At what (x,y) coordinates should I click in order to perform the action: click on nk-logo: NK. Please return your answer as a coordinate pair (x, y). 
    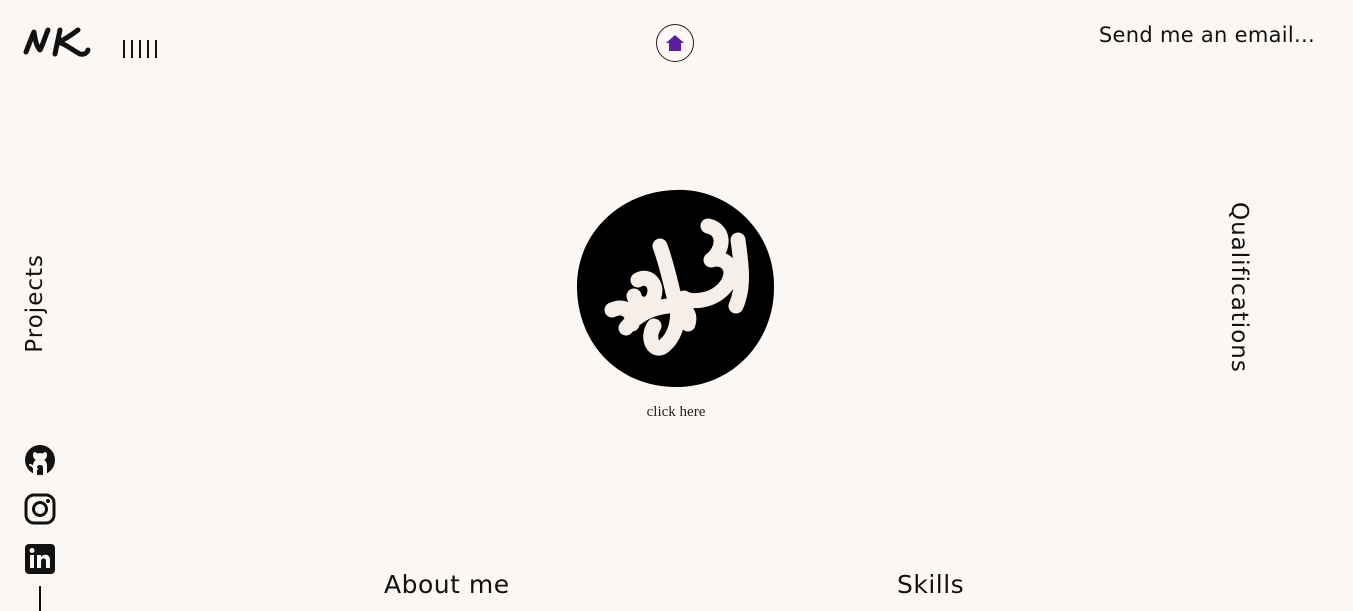
    Looking at the image, I should click on (57, 42).